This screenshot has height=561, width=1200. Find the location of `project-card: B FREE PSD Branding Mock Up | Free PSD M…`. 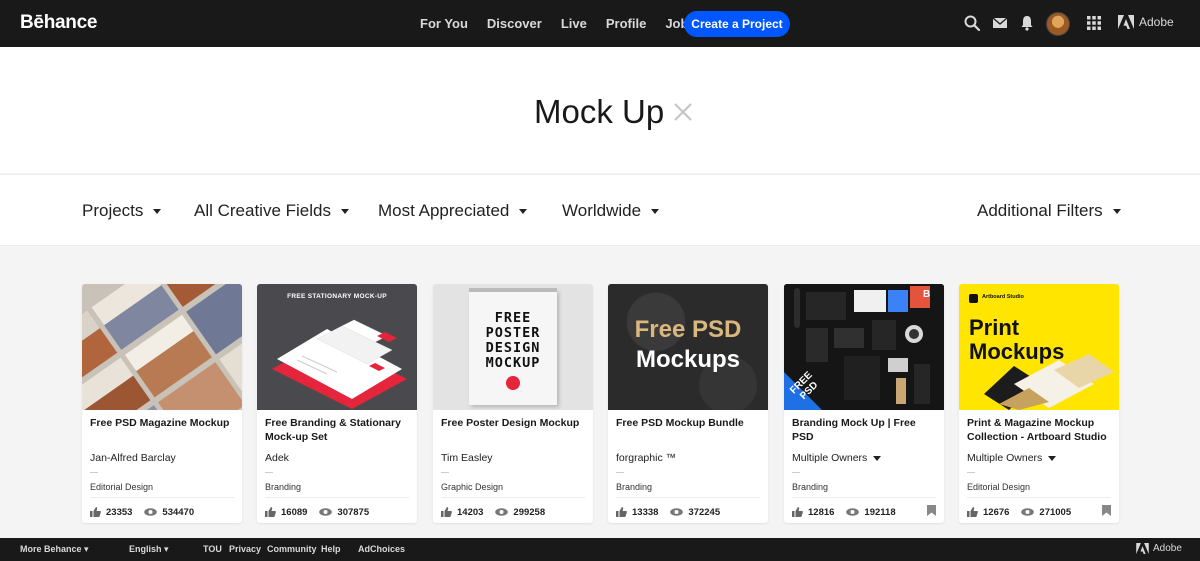

project-card: B FREE PSD Branding Mock Up | Free PSD M… is located at coordinates (864, 403).